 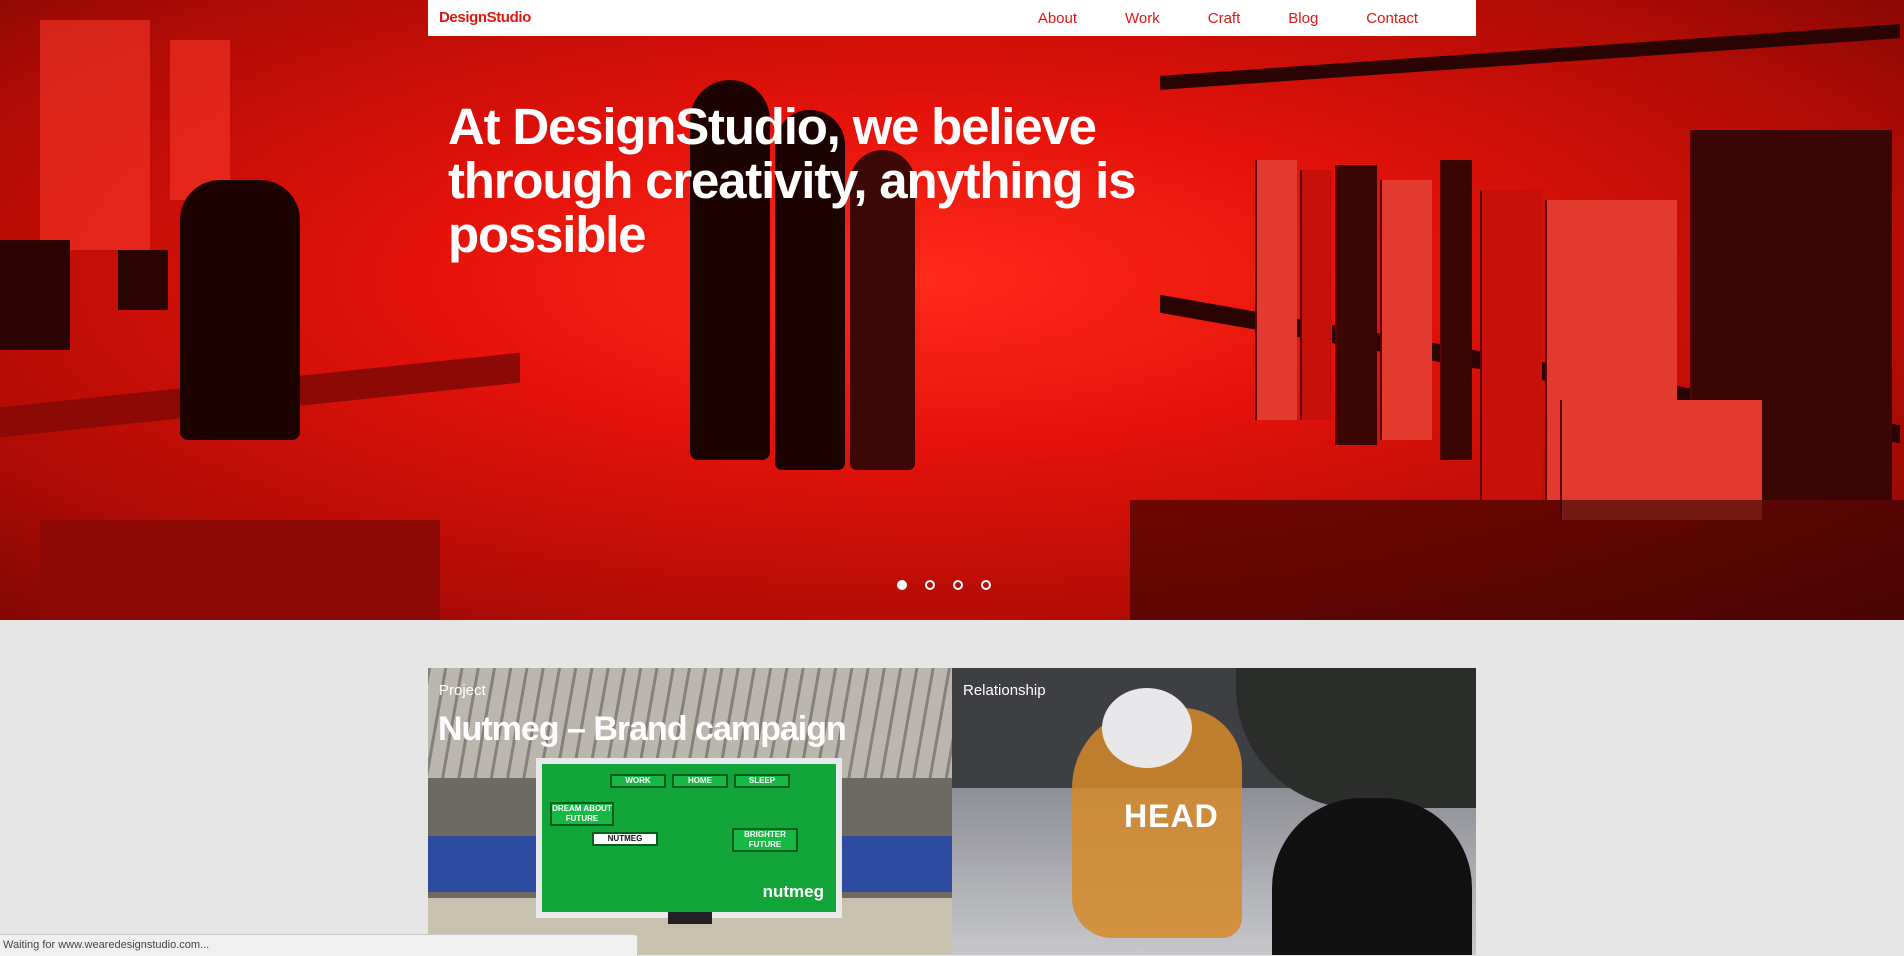 I want to click on nav-craft: Craft, so click(x=1224, y=18).